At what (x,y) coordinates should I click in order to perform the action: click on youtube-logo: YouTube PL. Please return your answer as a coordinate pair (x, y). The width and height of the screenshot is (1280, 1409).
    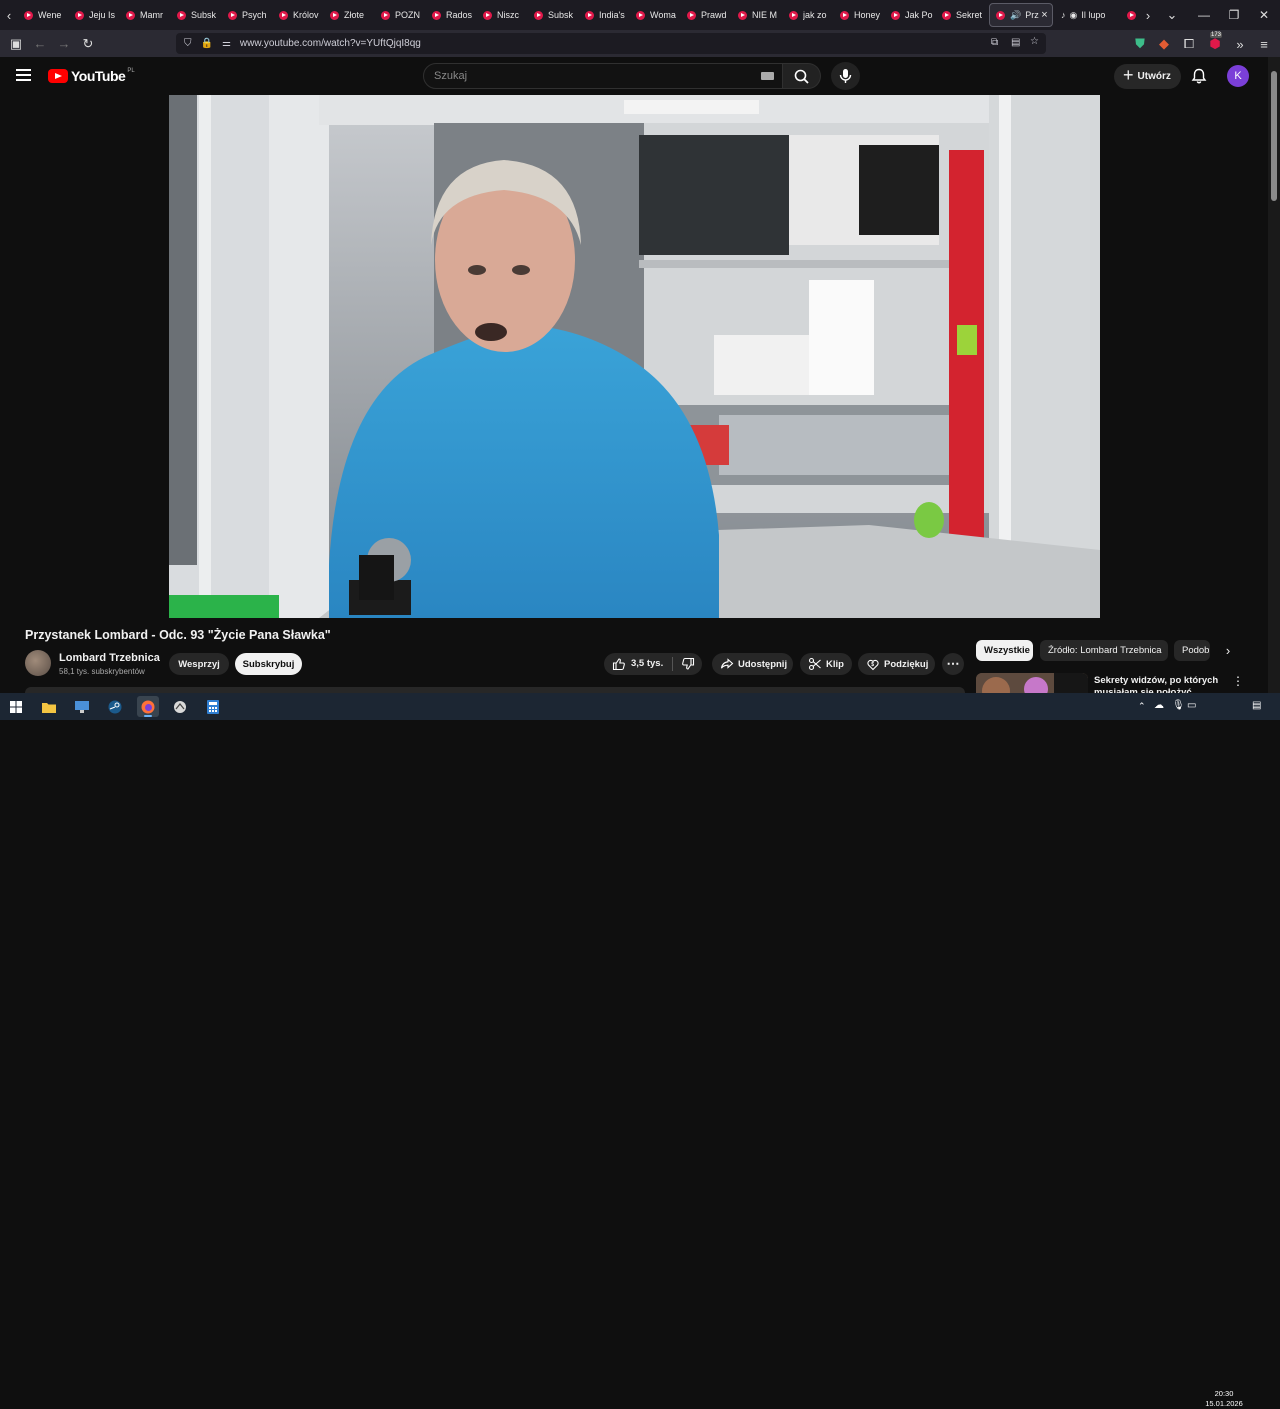
    Looking at the image, I should click on (91, 76).